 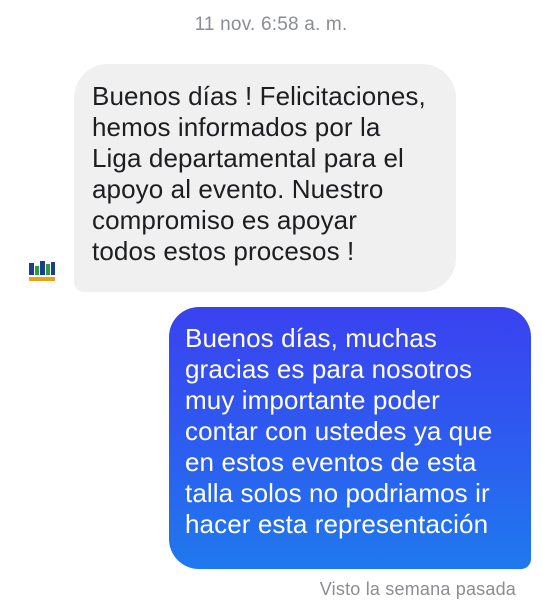 I want to click on team-logo-icon, so click(x=42, y=271).